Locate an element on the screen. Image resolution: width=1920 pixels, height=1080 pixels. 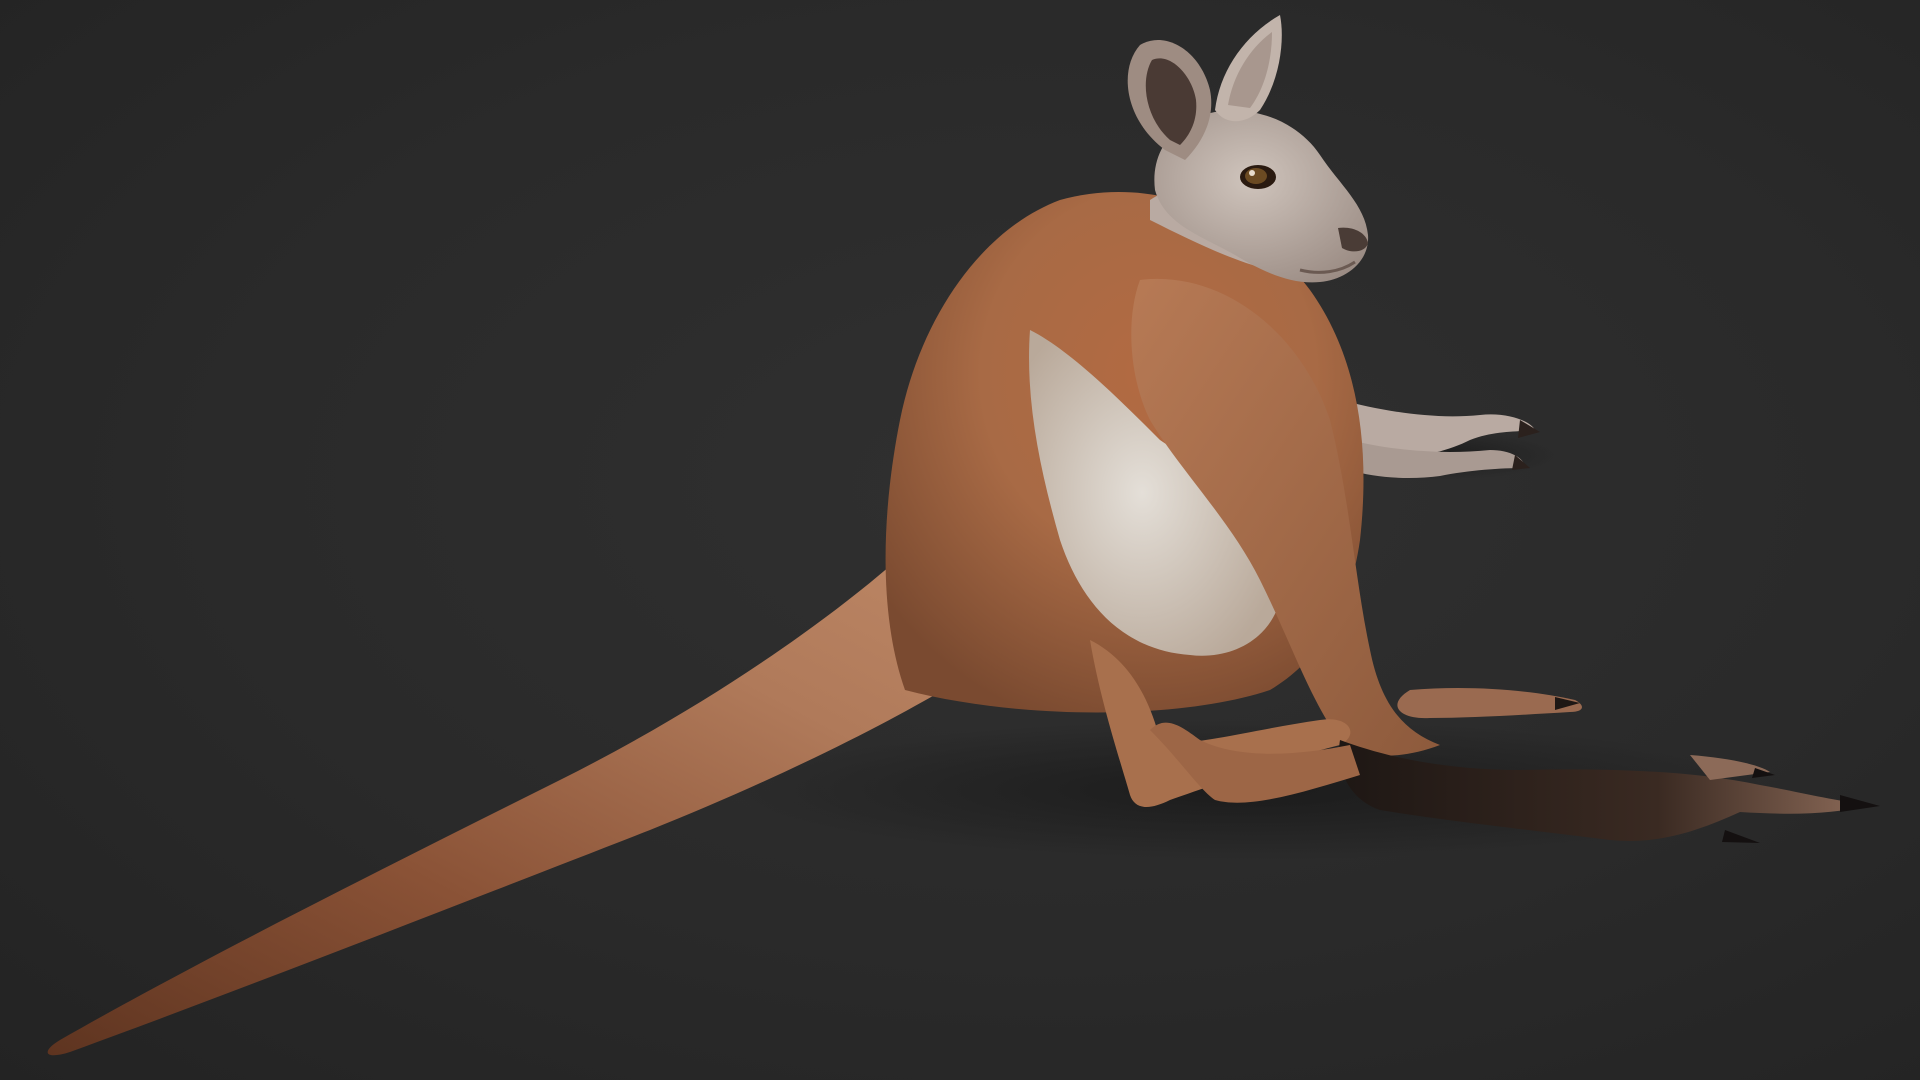
eye-highlight is located at coordinates (1252, 173).